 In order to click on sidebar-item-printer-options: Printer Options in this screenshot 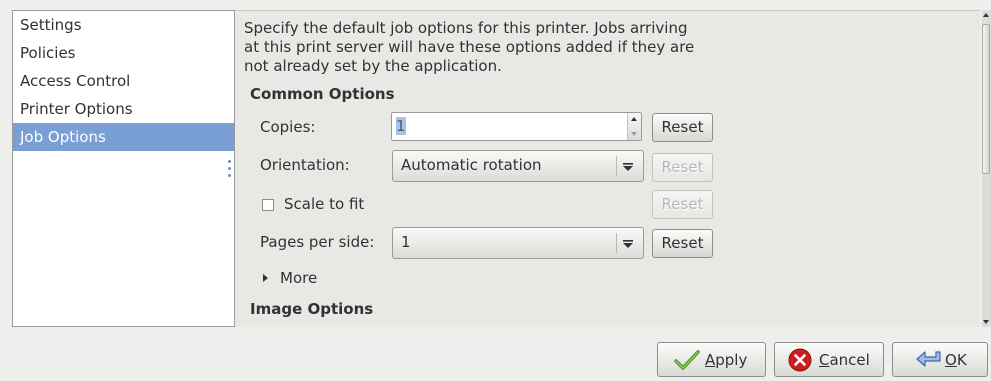, I will do `click(123, 109)`.